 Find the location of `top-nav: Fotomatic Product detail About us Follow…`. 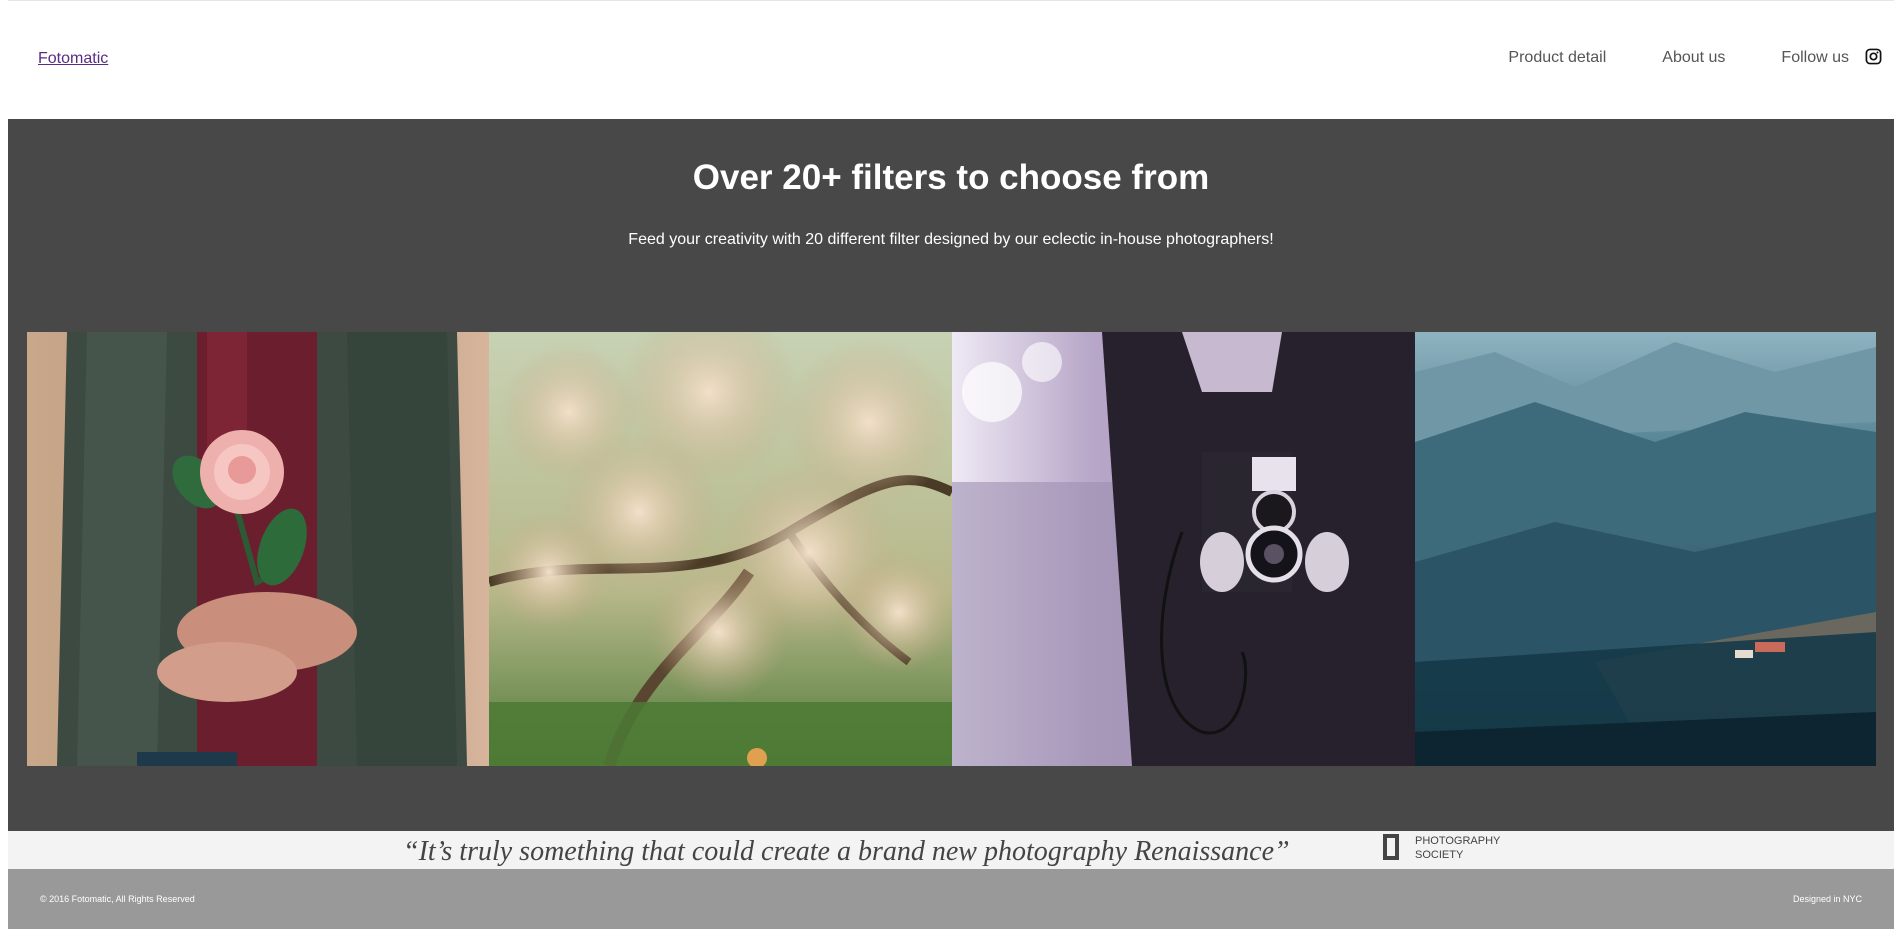

top-nav: Fotomatic Product detail About us Follow… is located at coordinates (951, 59).